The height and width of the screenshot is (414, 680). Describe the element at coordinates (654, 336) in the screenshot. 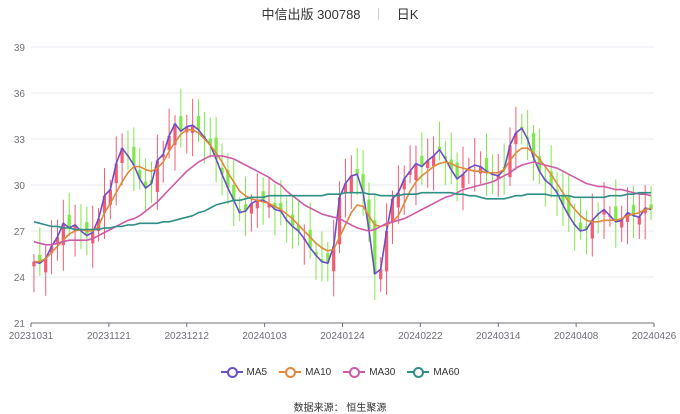

I see `x-tick-label: 20240426` at that location.